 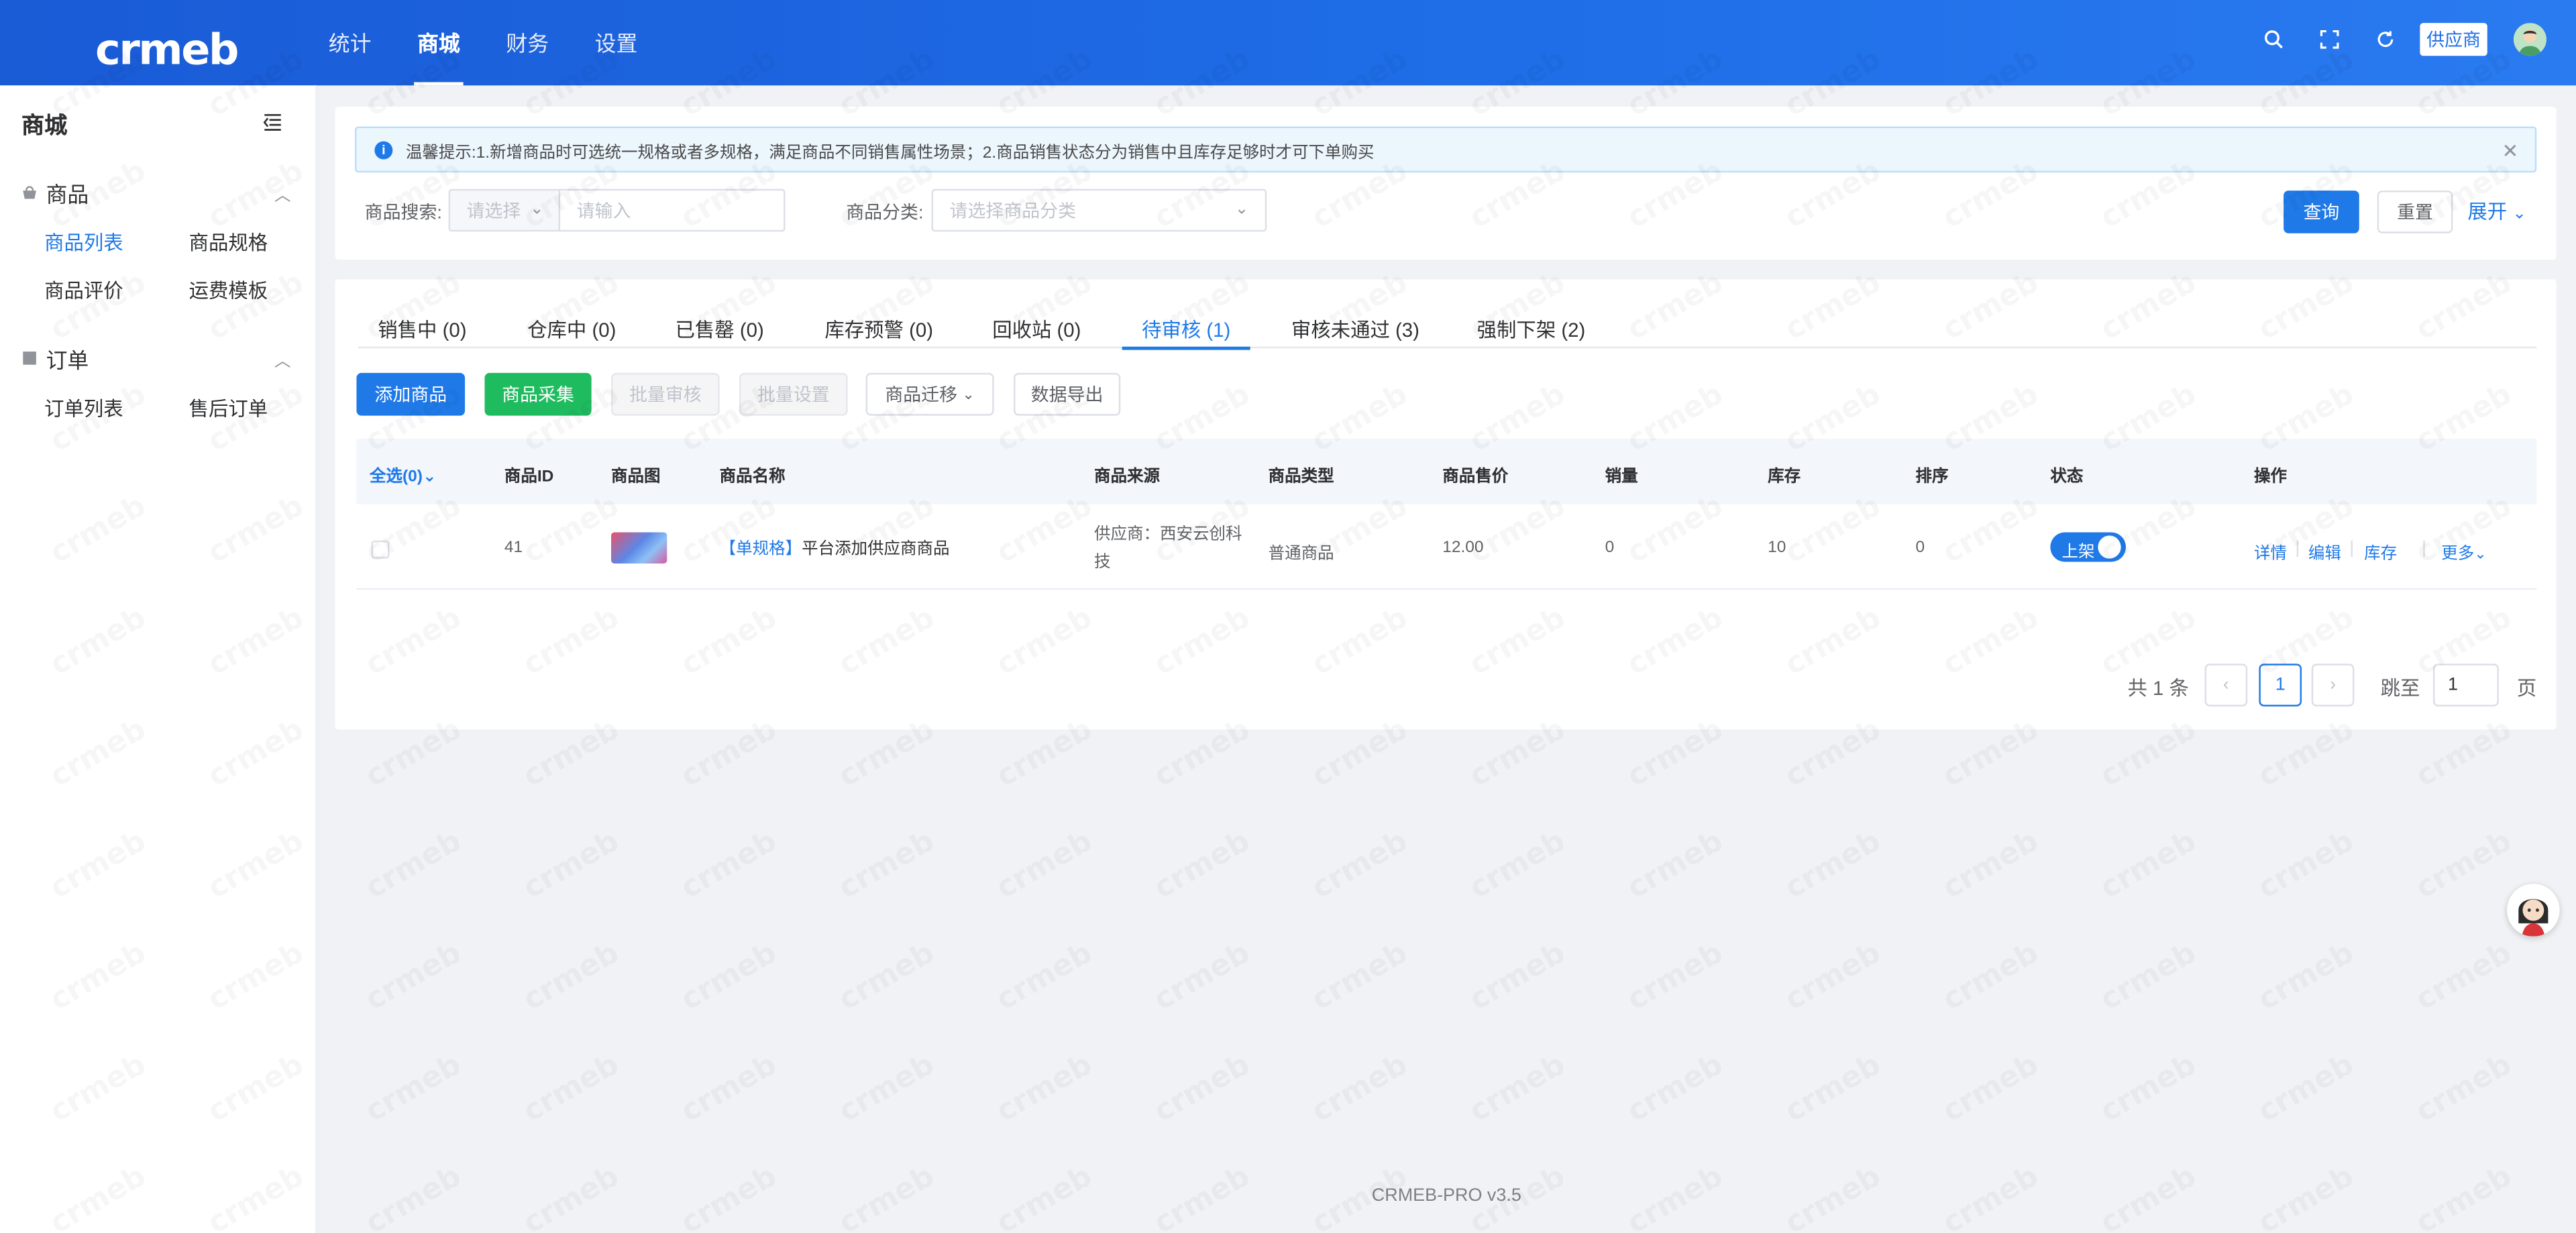 I want to click on col-sort: 排序, so click(x=1932, y=477).